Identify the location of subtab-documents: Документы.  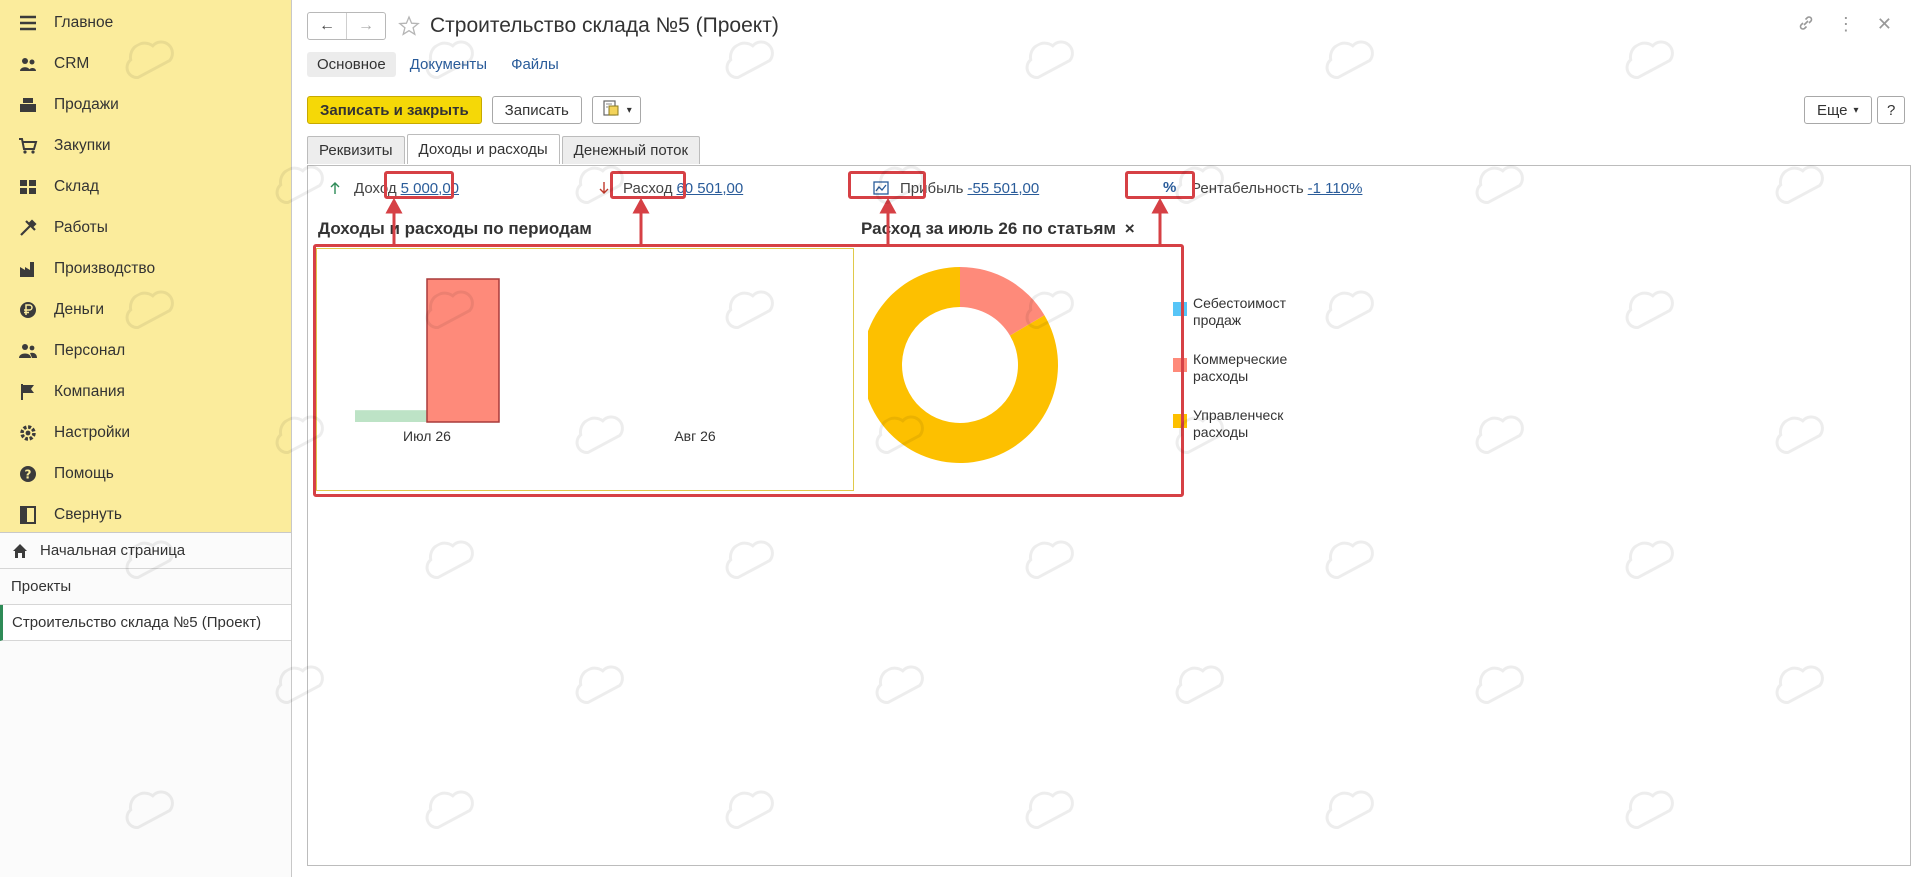
(448, 64).